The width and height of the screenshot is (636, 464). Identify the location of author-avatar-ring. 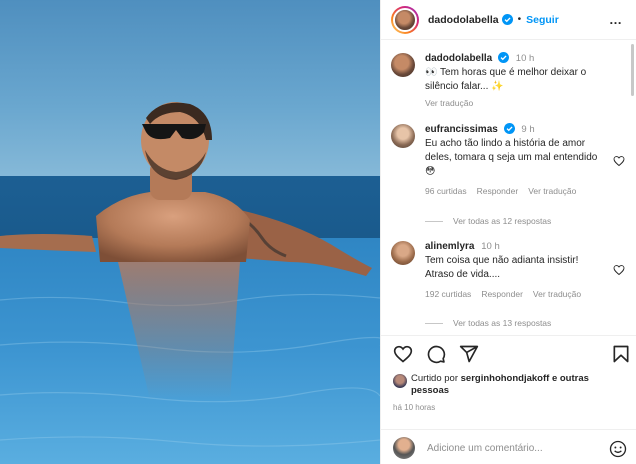
(405, 19).